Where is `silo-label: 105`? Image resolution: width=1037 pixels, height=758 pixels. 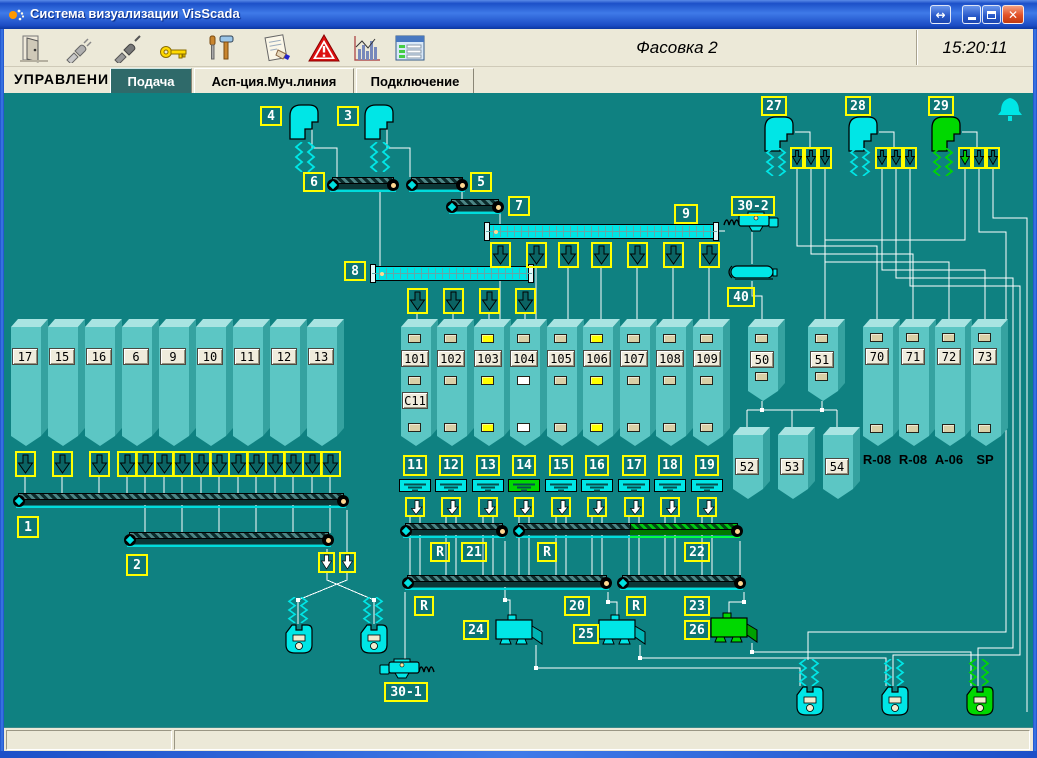 silo-label: 105 is located at coordinates (561, 358).